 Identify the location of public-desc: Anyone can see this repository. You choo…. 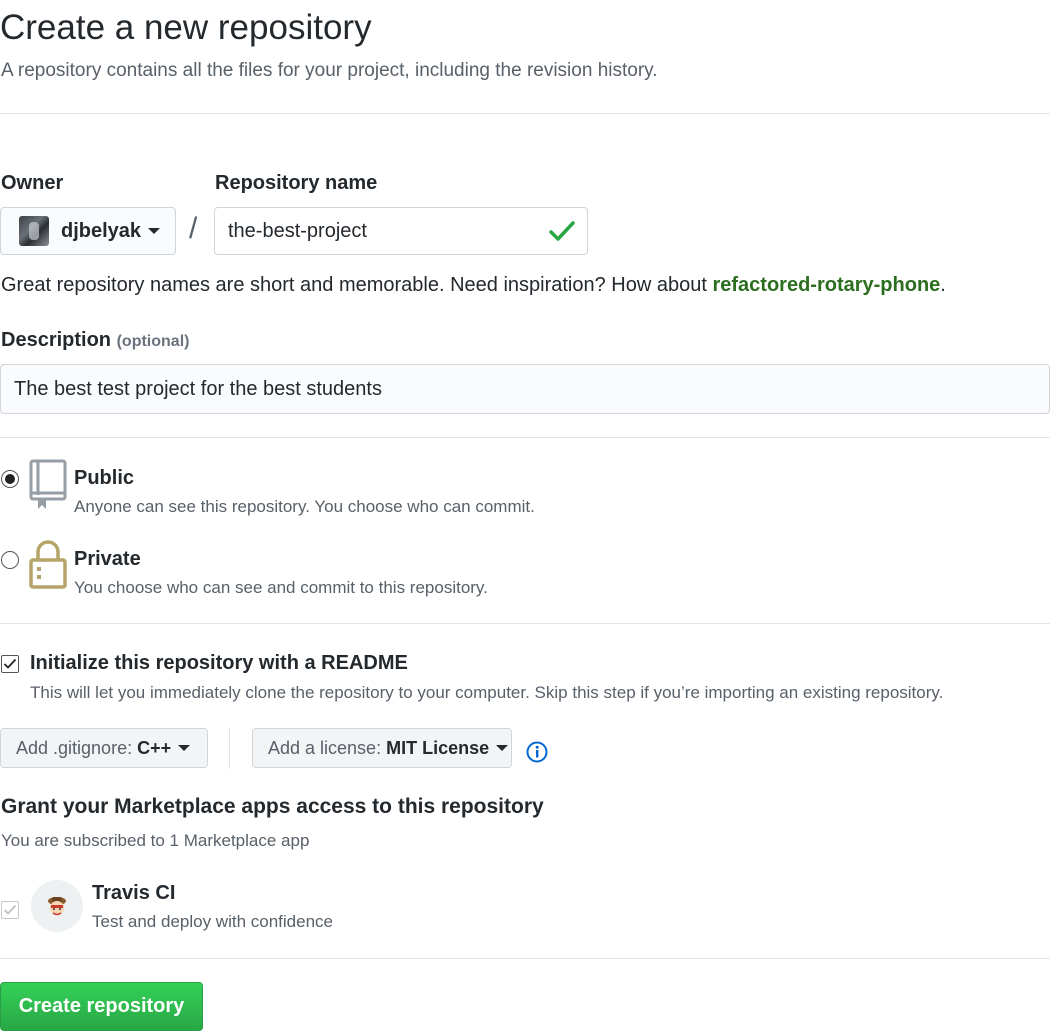
(304, 506).